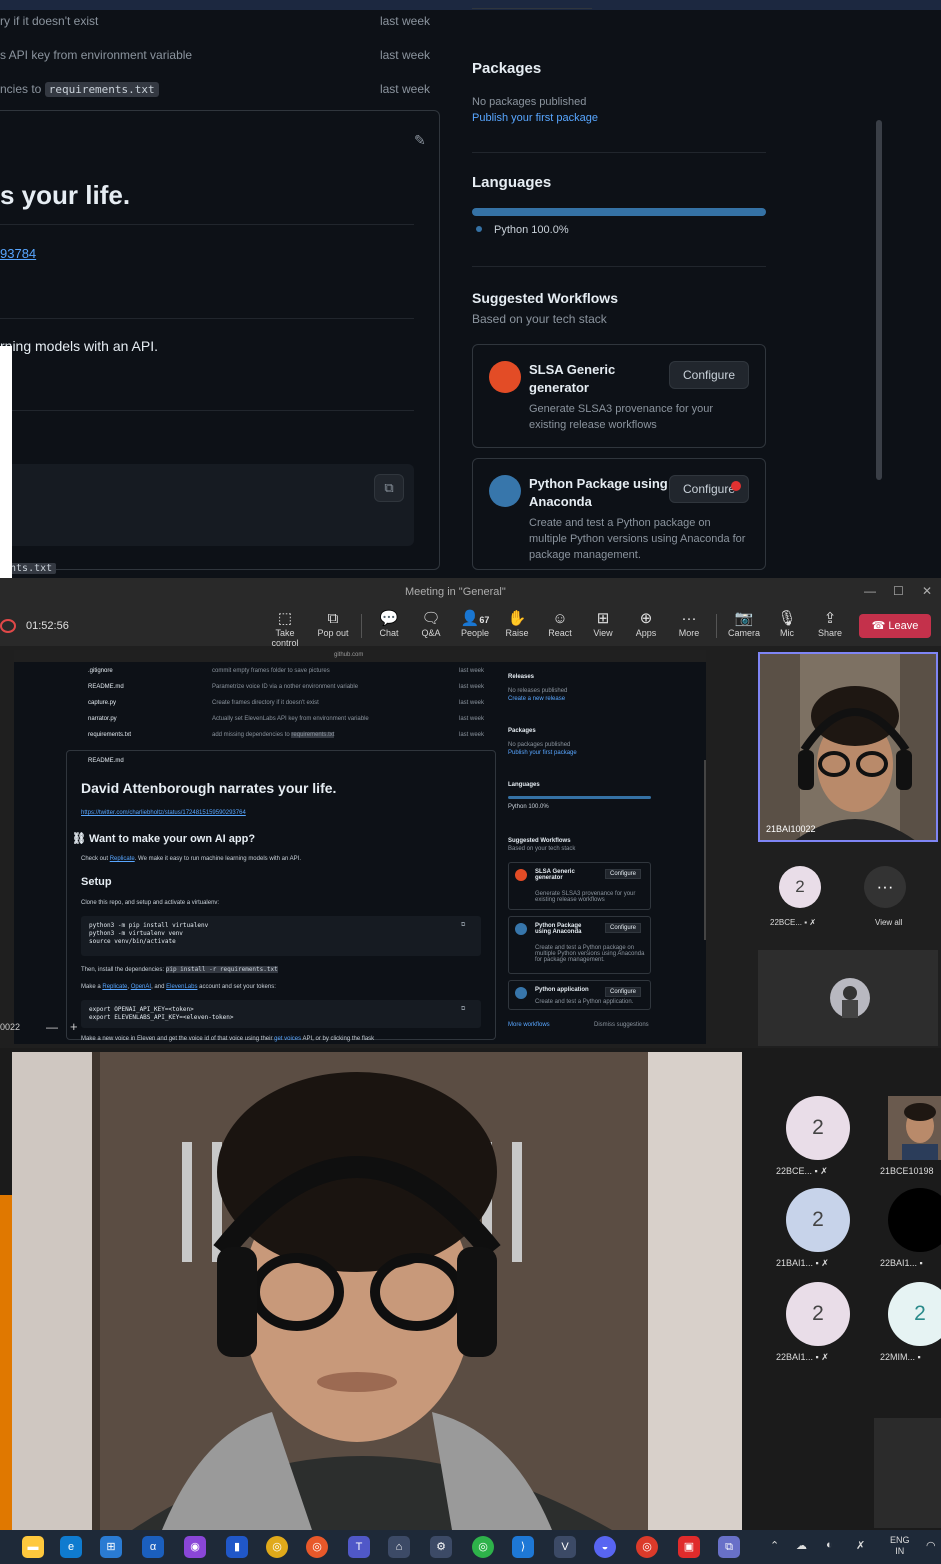 This screenshot has width=941, height=1564. I want to click on camera-button: 📷 Camera, so click(744, 624).